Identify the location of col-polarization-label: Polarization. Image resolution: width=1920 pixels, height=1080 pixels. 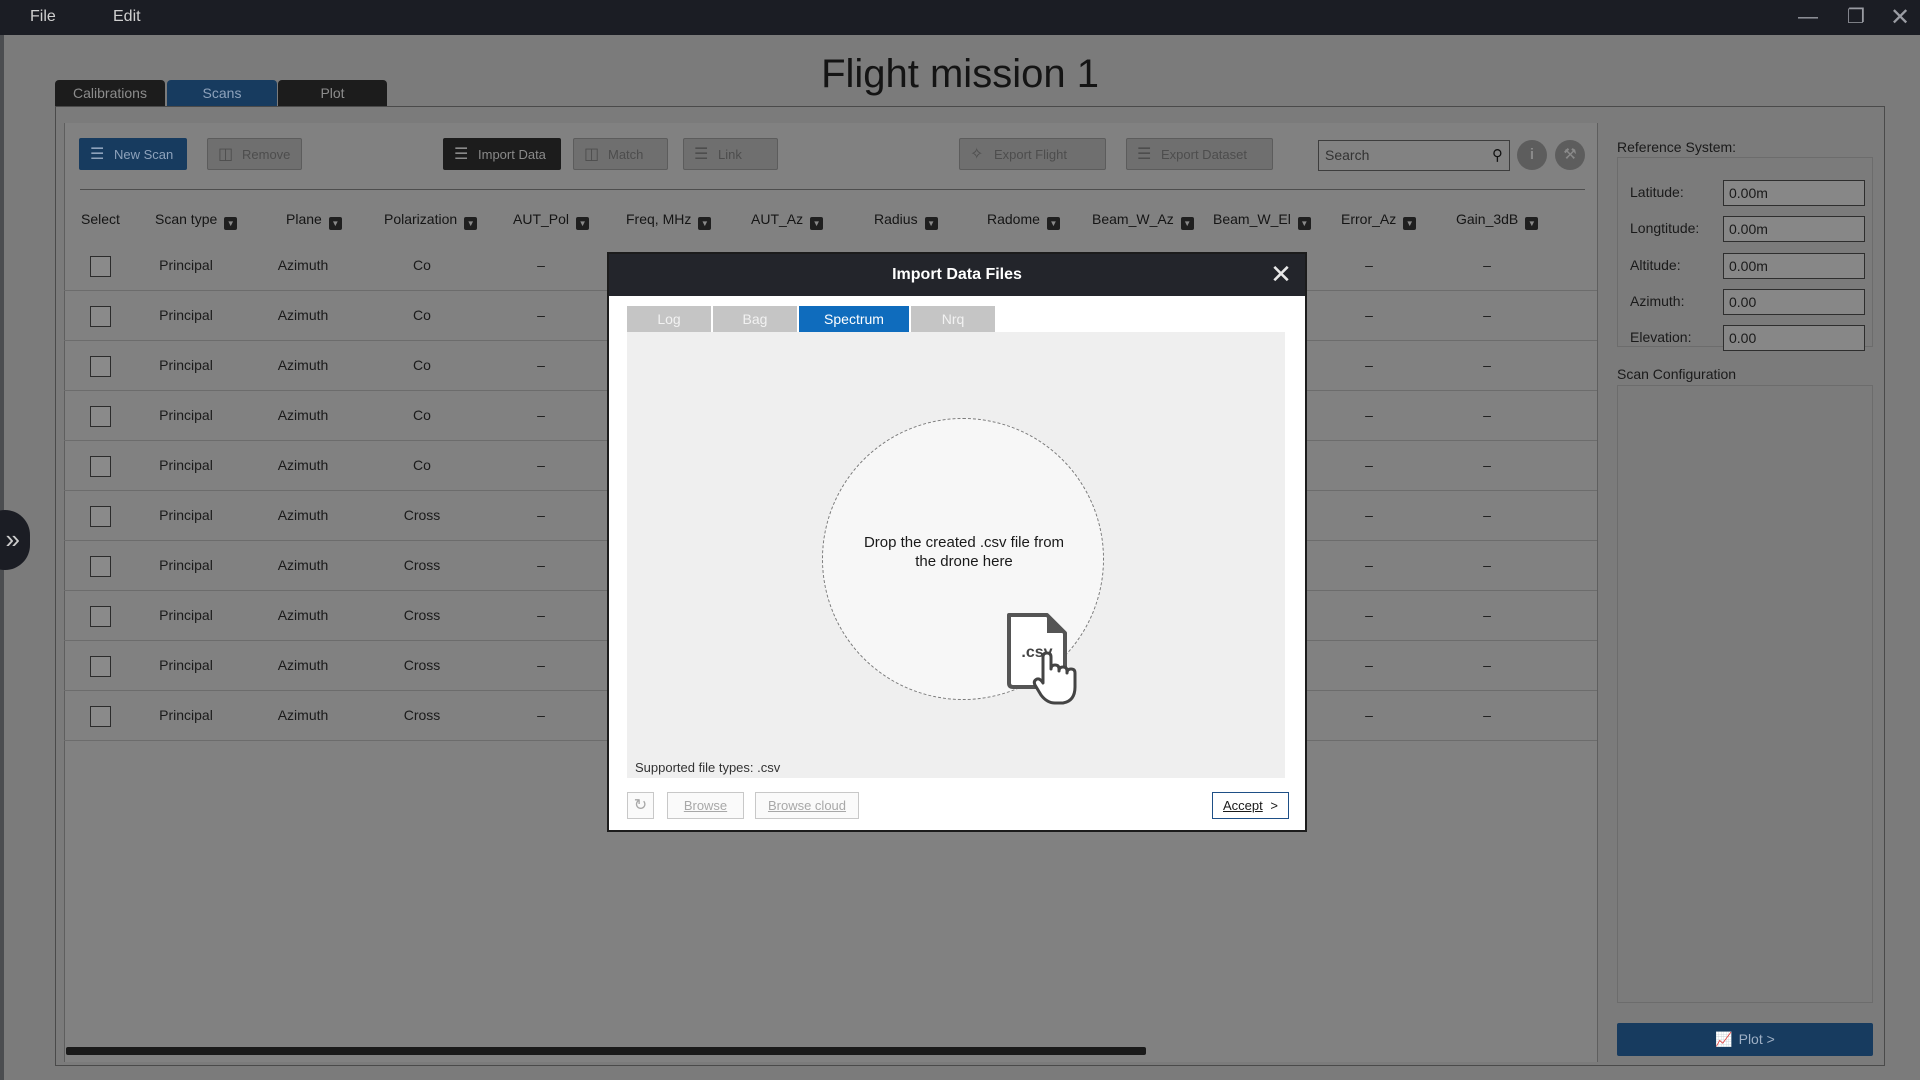
(421, 219).